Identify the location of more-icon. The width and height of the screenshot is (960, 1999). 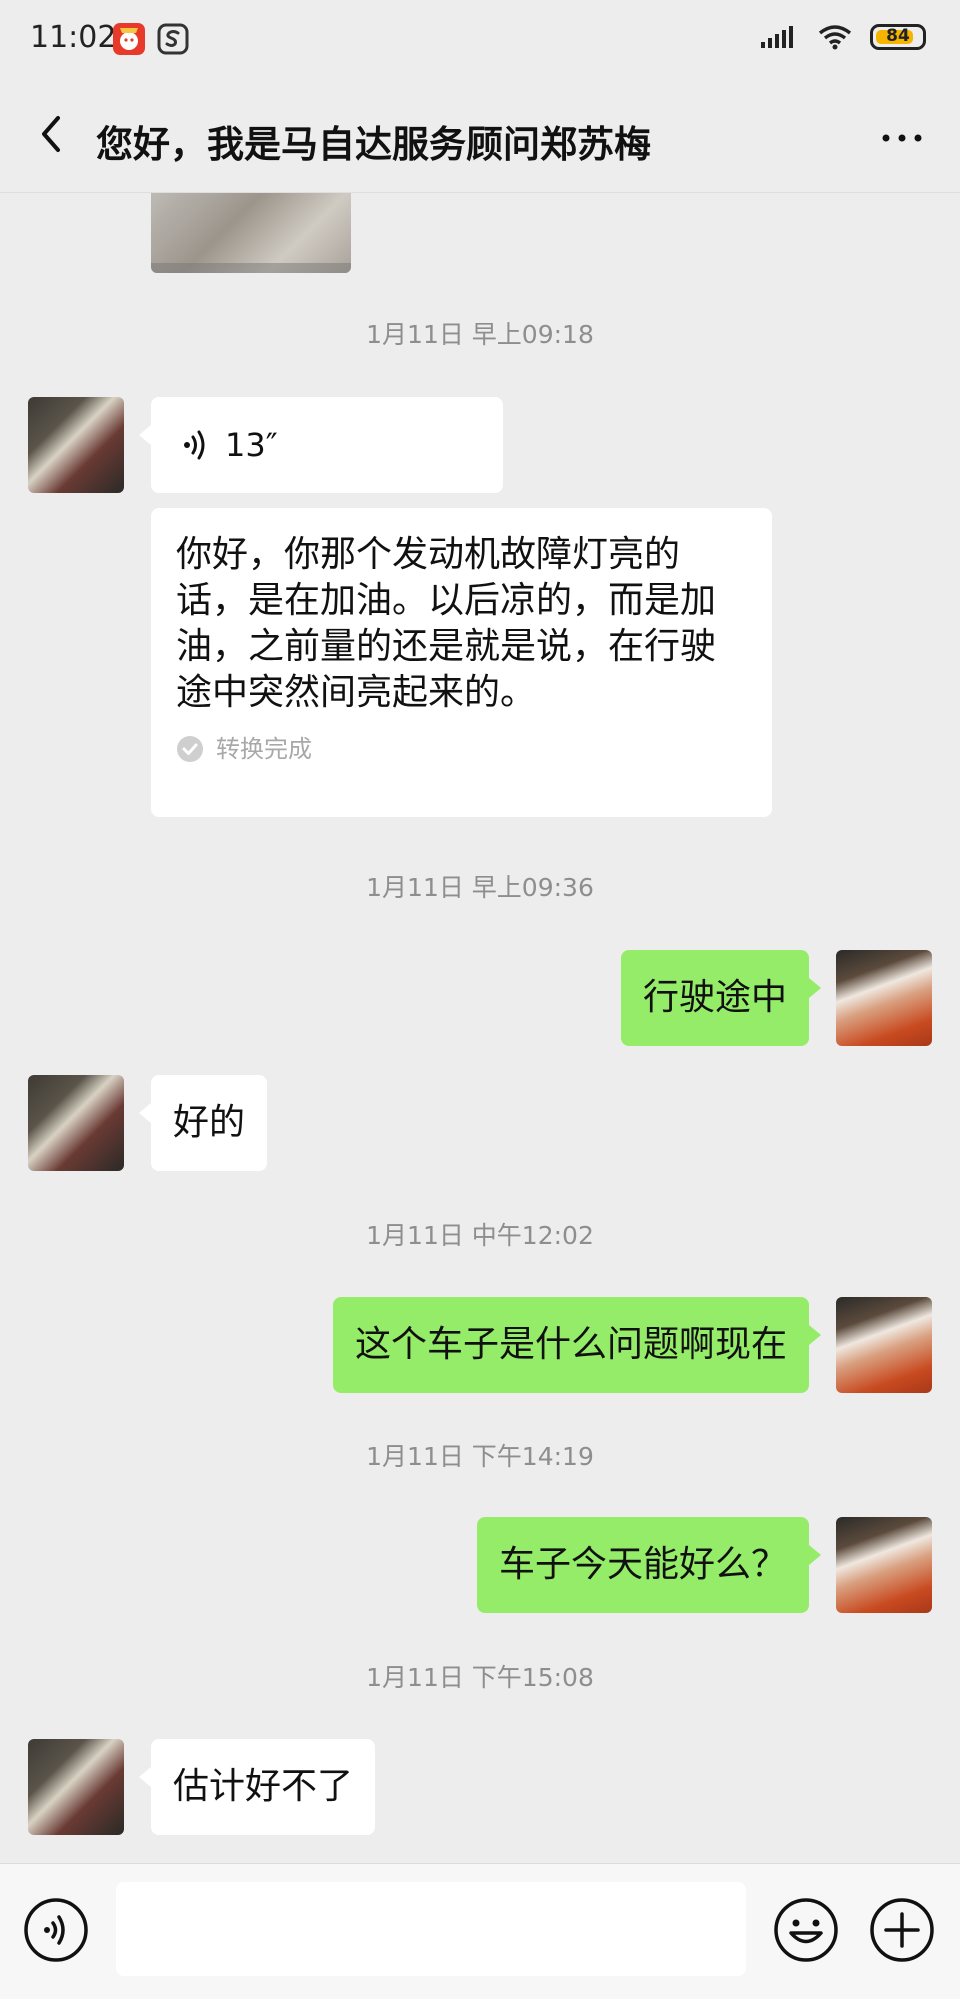
(902, 138).